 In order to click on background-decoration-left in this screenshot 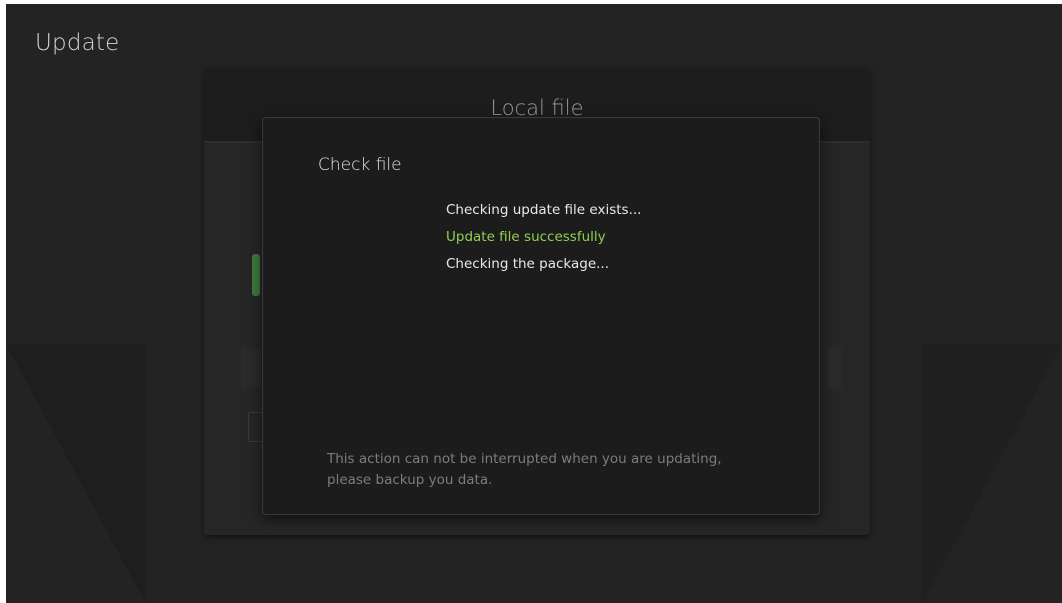, I will do `click(76, 473)`.